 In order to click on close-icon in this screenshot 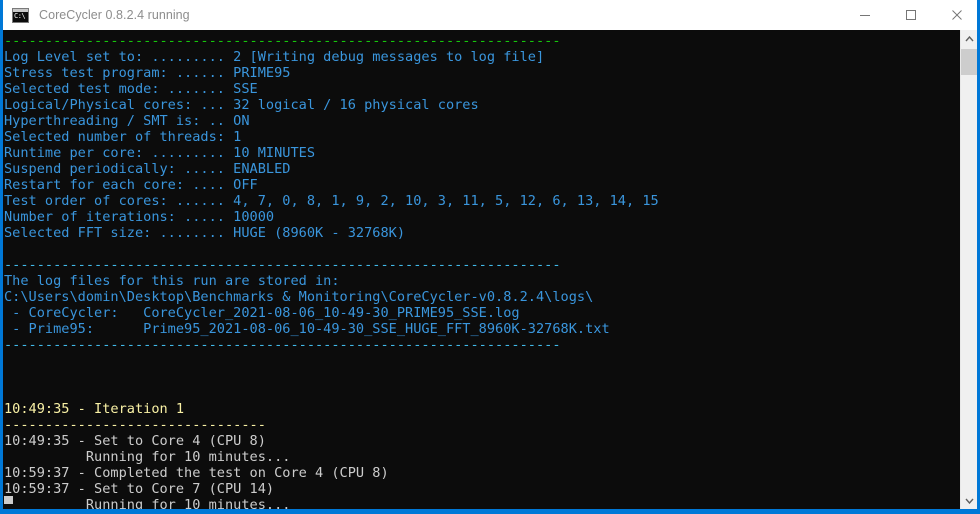, I will do `click(957, 15)`.